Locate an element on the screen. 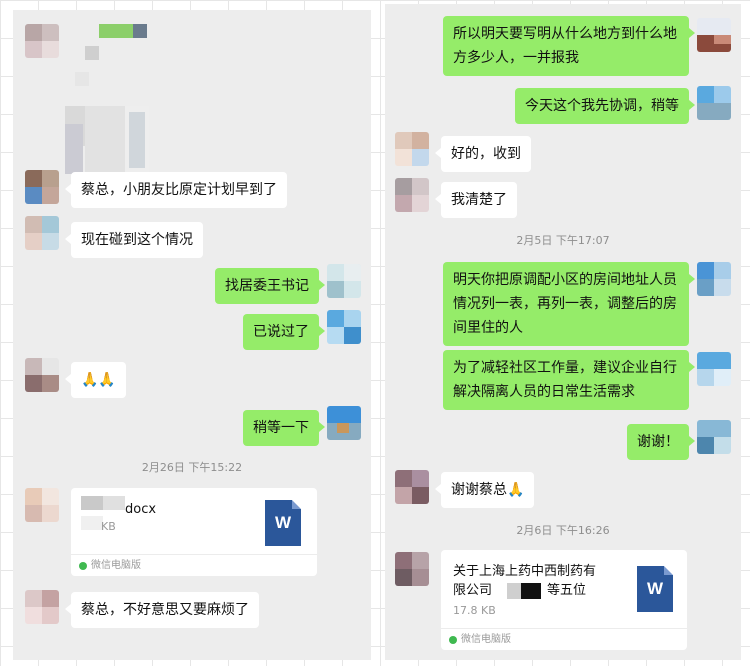  message-bubble-incoming: 谢谢蔡总🙏 is located at coordinates (484, 490).